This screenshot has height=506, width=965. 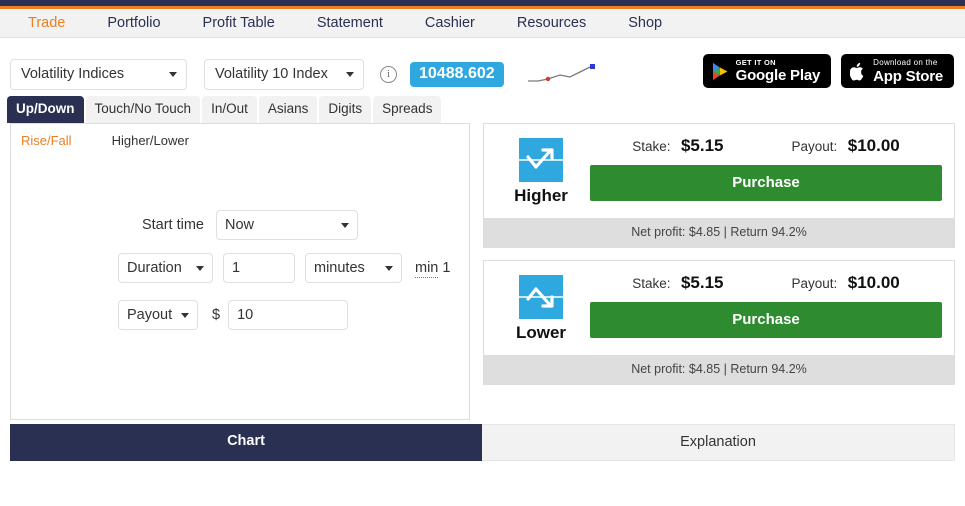 What do you see at coordinates (651, 146) in the screenshot?
I see `stake-label-higher: Stake:` at bounding box center [651, 146].